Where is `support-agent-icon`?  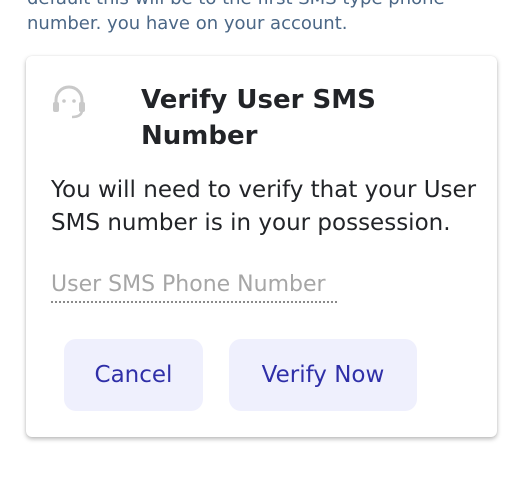
support-agent-icon is located at coordinates (69, 102).